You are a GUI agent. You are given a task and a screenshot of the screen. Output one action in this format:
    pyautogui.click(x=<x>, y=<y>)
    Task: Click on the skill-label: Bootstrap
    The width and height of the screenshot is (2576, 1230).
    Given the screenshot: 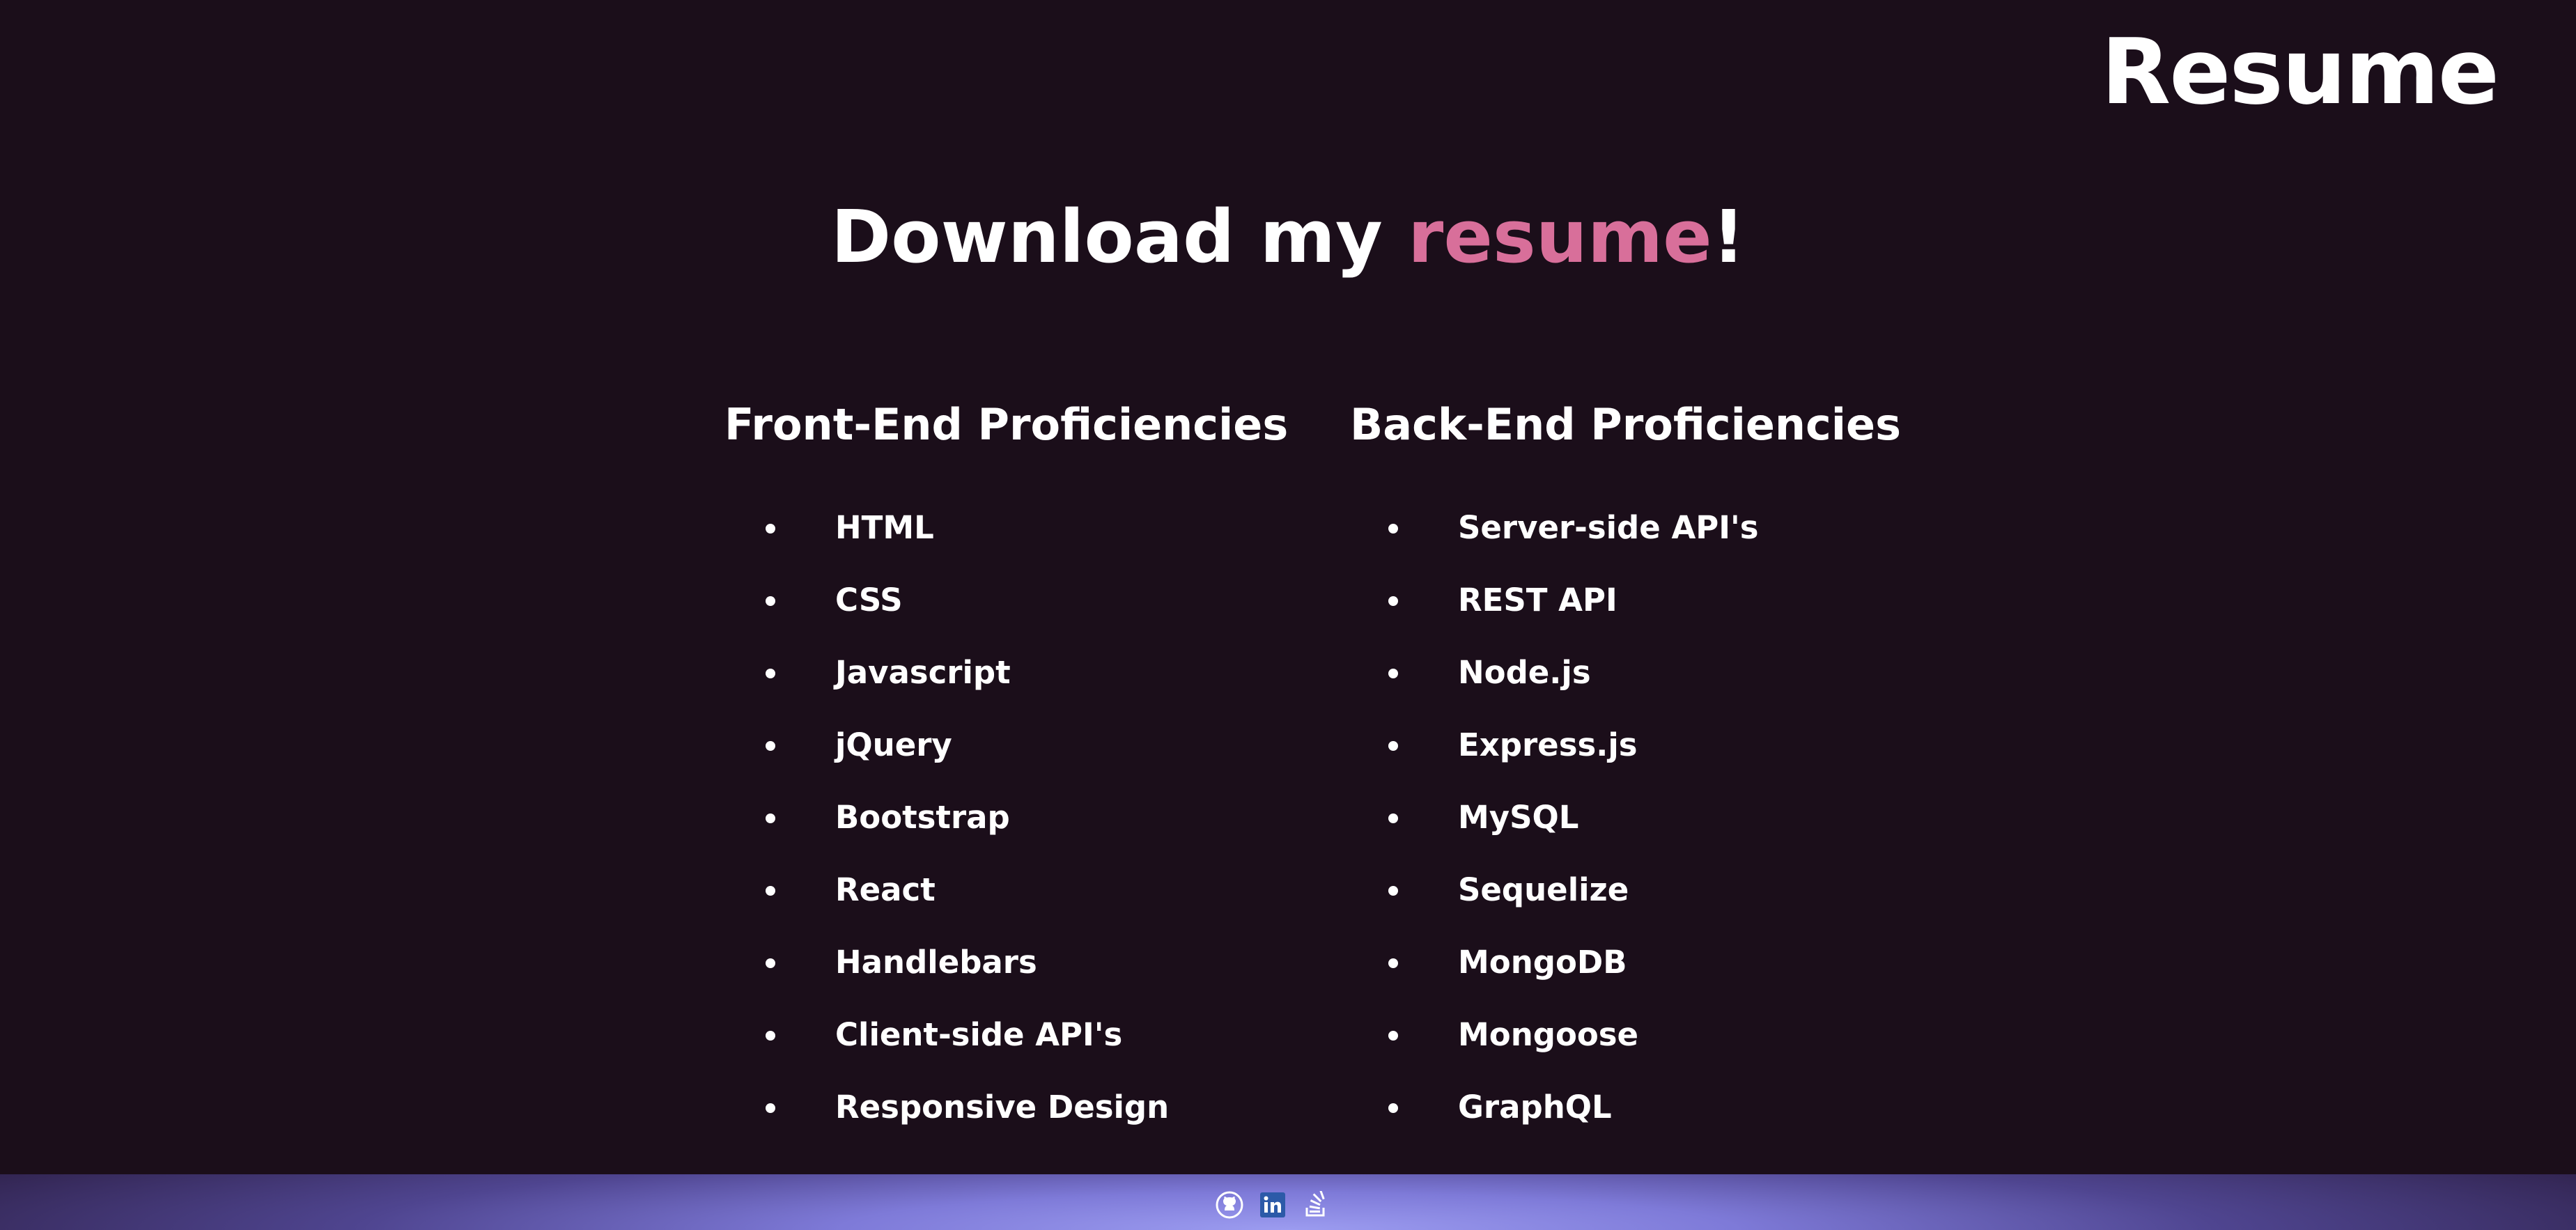 What is the action you would take?
    pyautogui.click(x=922, y=817)
    